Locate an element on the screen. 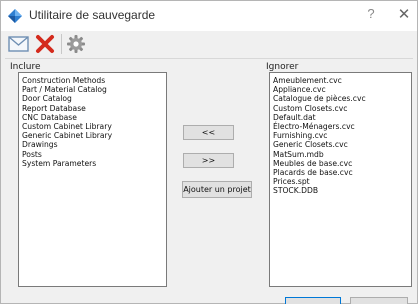 The image size is (418, 304). list-item: Prices.spt is located at coordinates (342, 181).